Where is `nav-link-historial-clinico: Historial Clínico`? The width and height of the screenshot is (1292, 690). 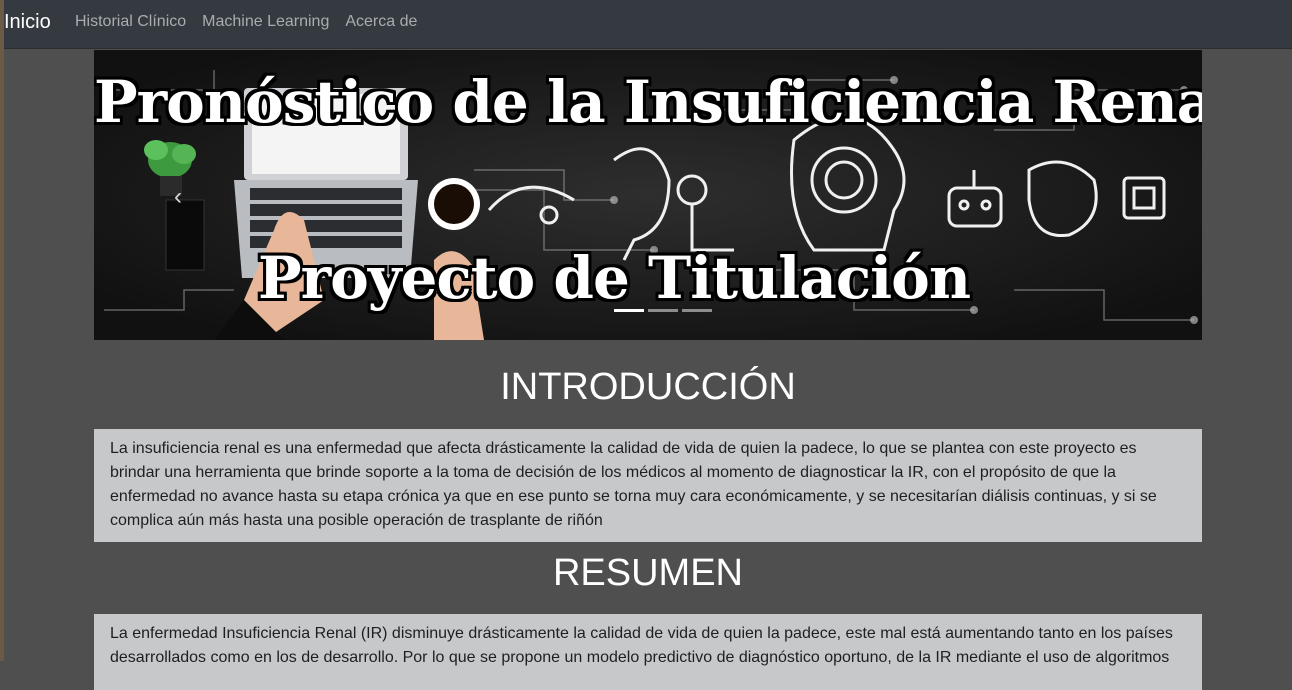
nav-link-historial-clinico: Historial Clínico is located at coordinates (130, 22).